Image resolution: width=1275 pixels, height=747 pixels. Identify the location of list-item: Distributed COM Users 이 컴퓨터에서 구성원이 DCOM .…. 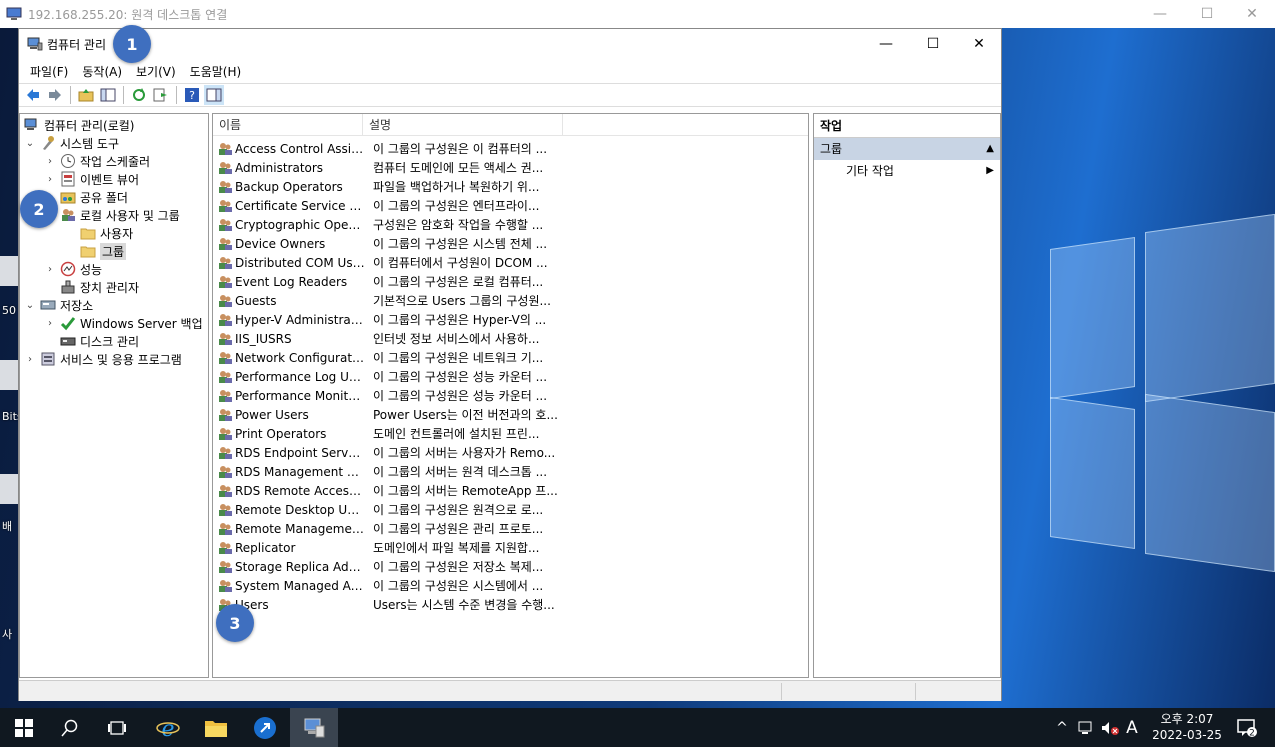
(510, 262).